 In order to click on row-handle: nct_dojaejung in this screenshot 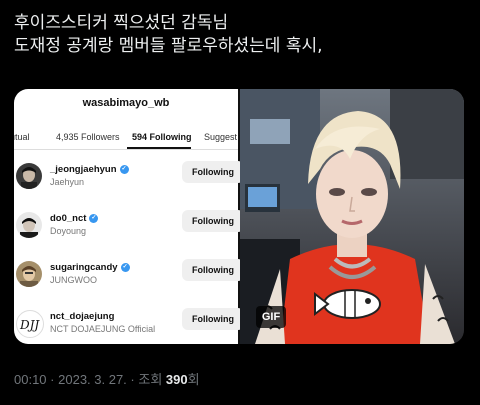, I will do `click(82, 316)`.